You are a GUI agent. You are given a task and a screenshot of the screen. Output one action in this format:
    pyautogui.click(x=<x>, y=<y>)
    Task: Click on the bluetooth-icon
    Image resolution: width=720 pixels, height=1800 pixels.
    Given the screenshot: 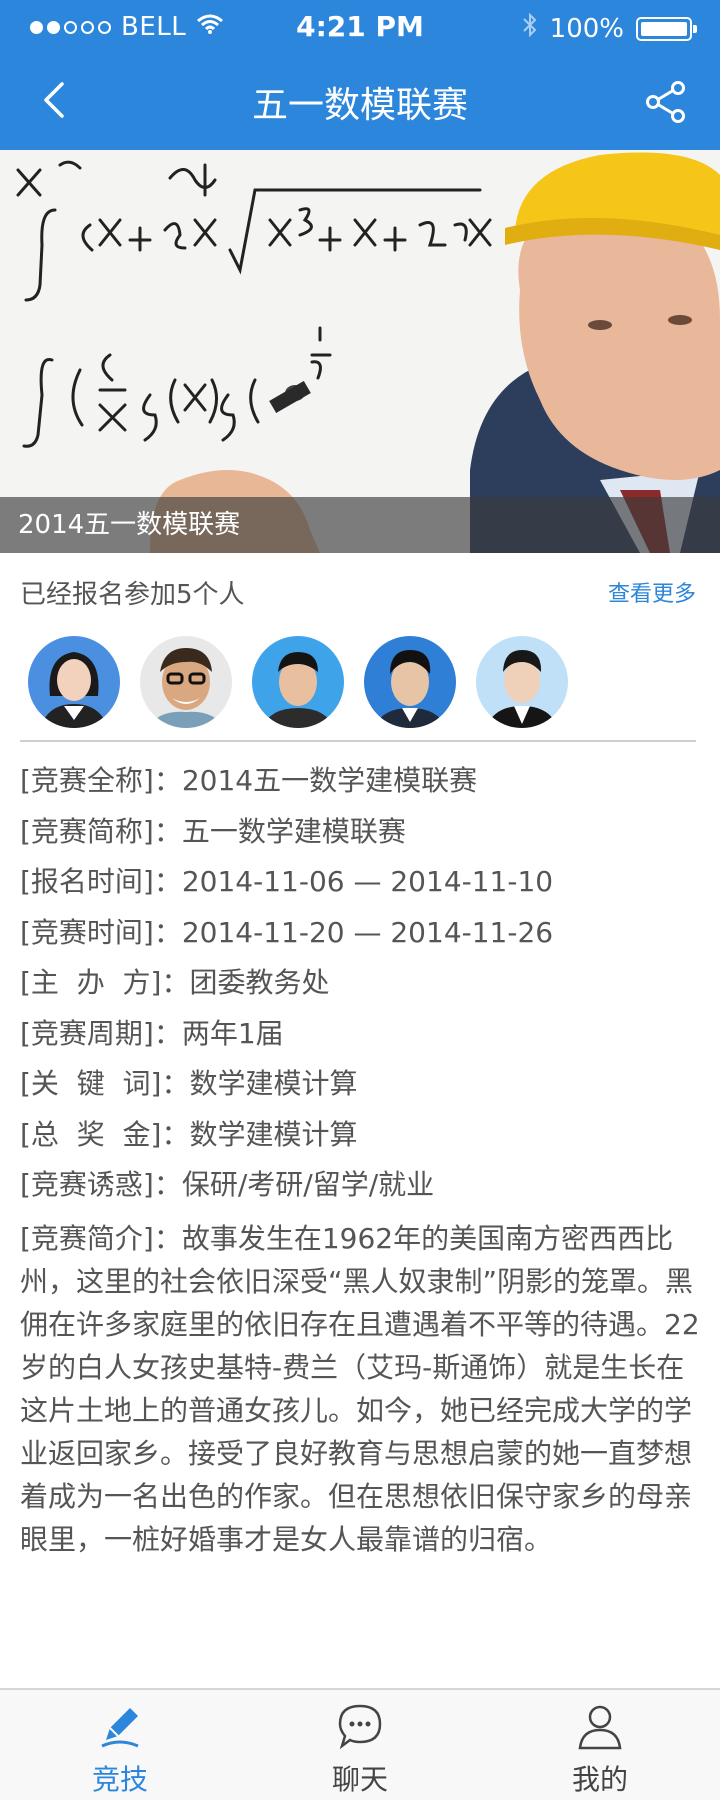 What is the action you would take?
    pyautogui.click(x=530, y=28)
    